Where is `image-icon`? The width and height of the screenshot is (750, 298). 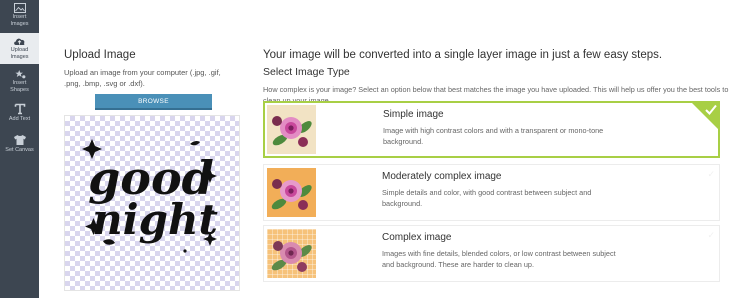
image-icon is located at coordinates (19, 8).